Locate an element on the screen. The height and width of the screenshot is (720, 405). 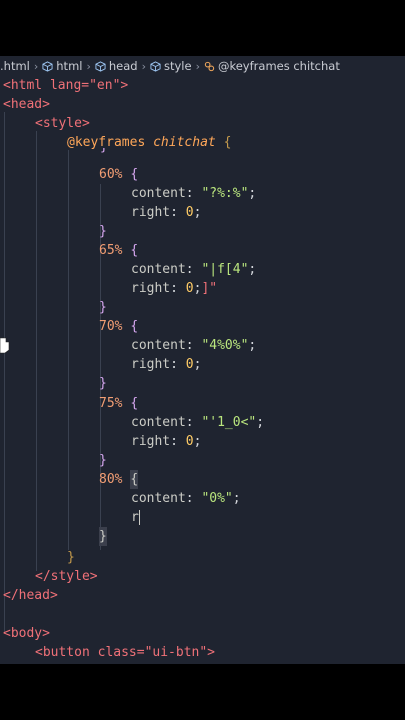
breadcrumb-item-keyframes: @keyframes chitchat is located at coordinates (272, 66).